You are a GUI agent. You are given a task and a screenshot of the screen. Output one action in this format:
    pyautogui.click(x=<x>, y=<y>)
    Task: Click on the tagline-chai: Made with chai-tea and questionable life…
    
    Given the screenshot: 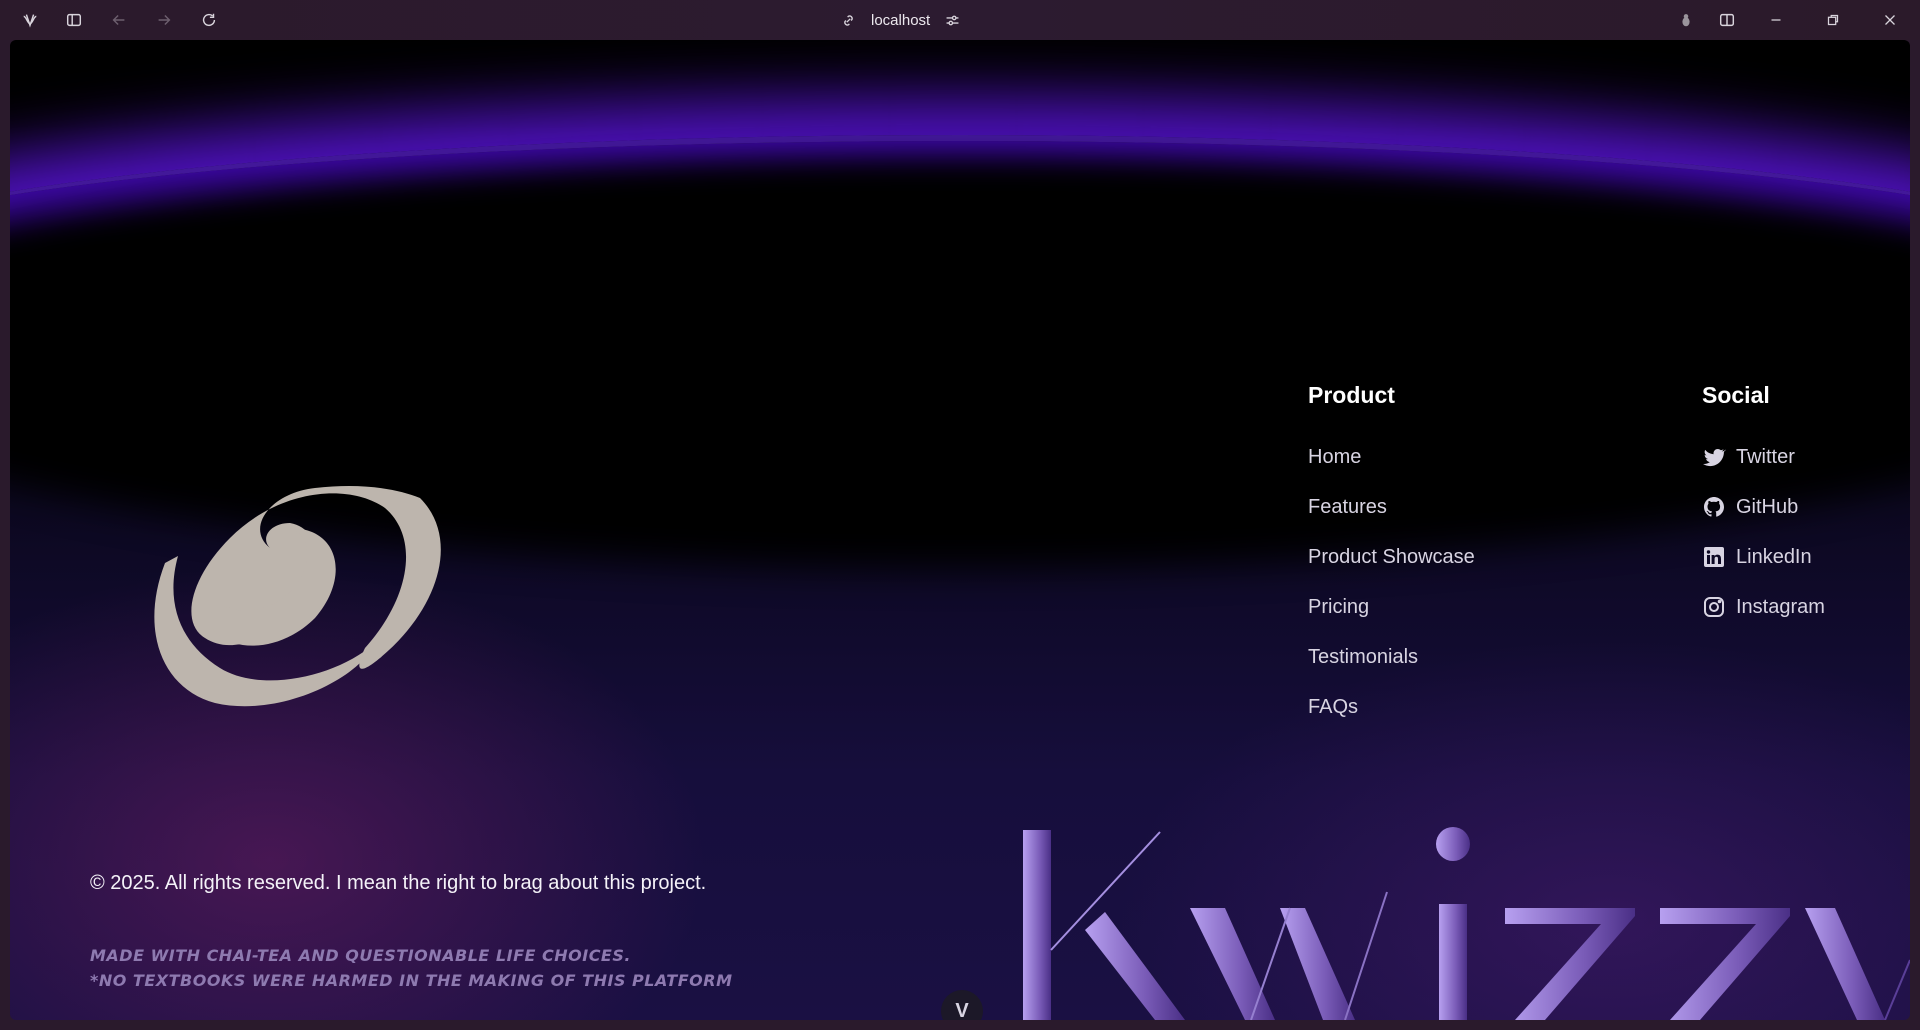 What is the action you would take?
    pyautogui.click(x=360, y=955)
    